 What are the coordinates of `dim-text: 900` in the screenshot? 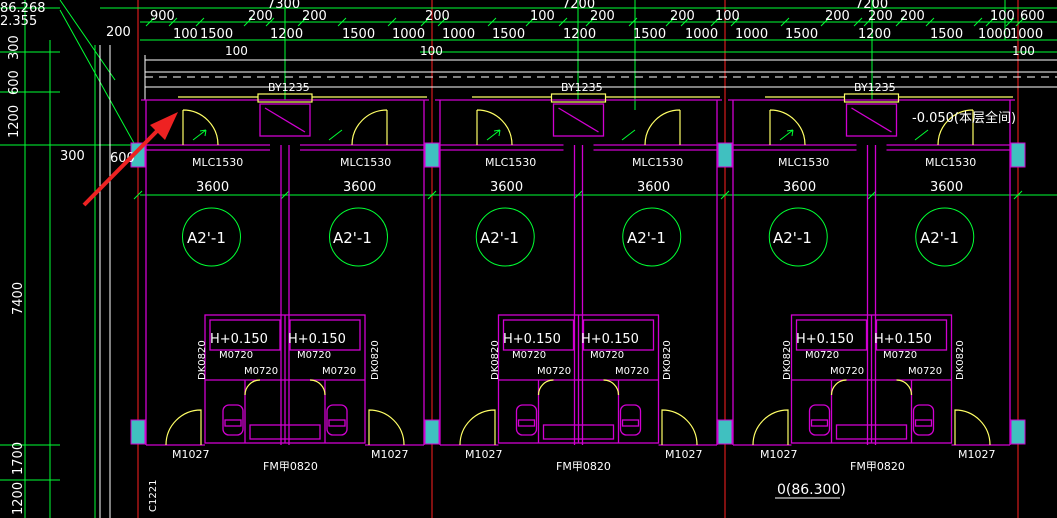 It's located at (162, 16).